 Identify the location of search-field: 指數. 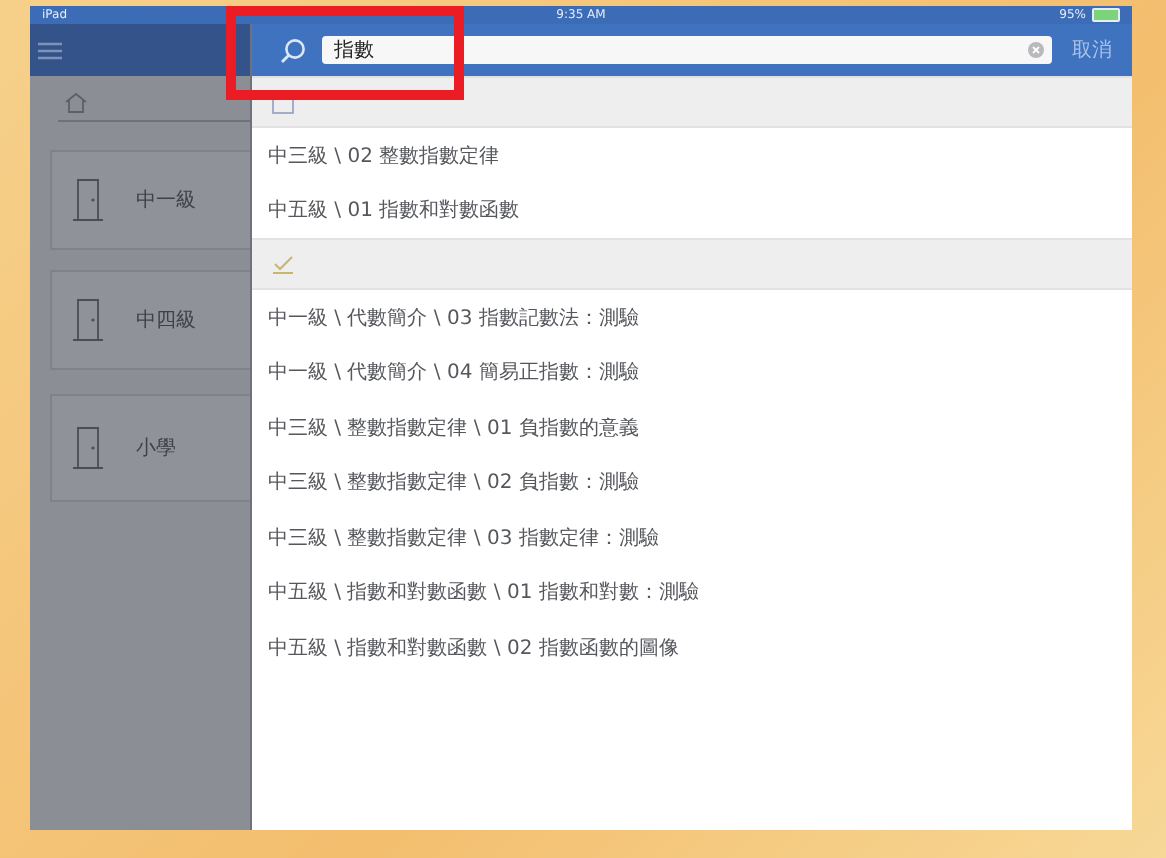
(687, 50).